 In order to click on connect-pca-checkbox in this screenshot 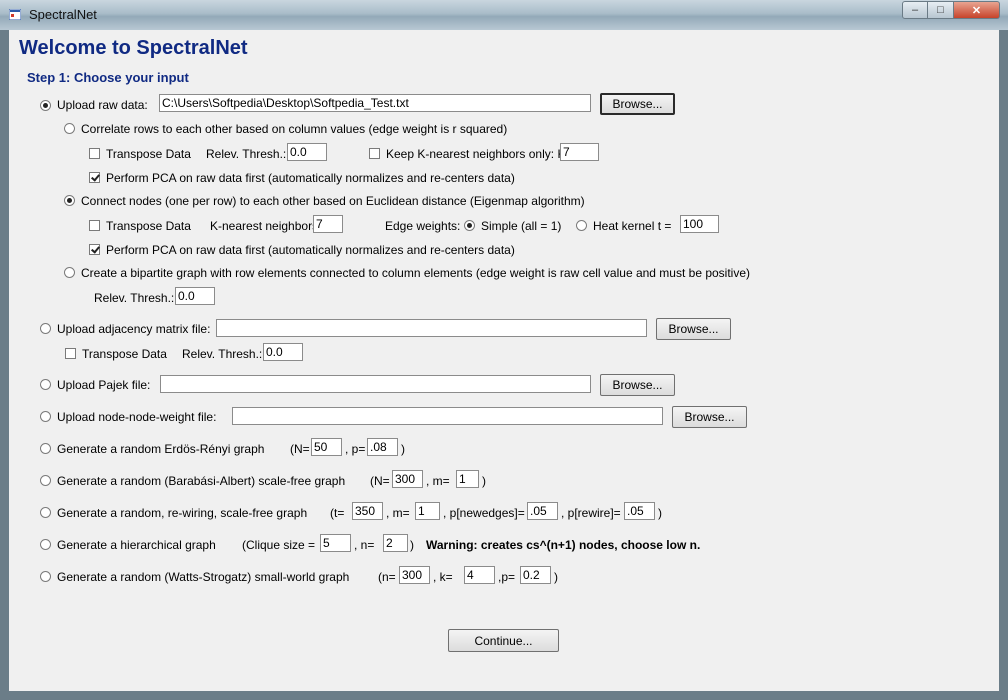, I will do `click(94, 249)`.